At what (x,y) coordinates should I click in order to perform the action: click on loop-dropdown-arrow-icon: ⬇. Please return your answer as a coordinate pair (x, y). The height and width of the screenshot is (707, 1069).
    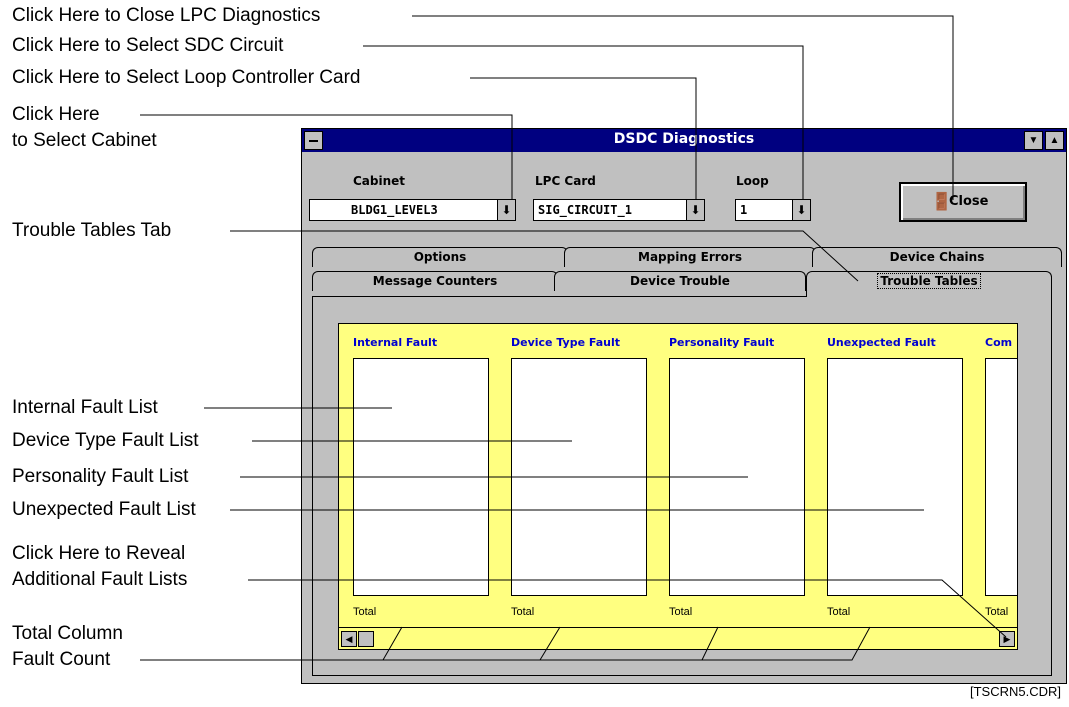
    Looking at the image, I should click on (801, 210).